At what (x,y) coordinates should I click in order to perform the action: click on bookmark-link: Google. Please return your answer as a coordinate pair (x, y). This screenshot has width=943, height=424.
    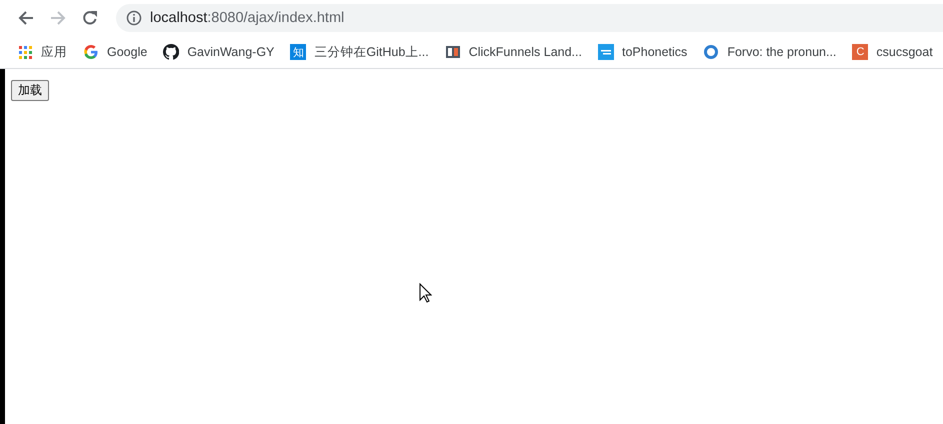
    Looking at the image, I should click on (127, 52).